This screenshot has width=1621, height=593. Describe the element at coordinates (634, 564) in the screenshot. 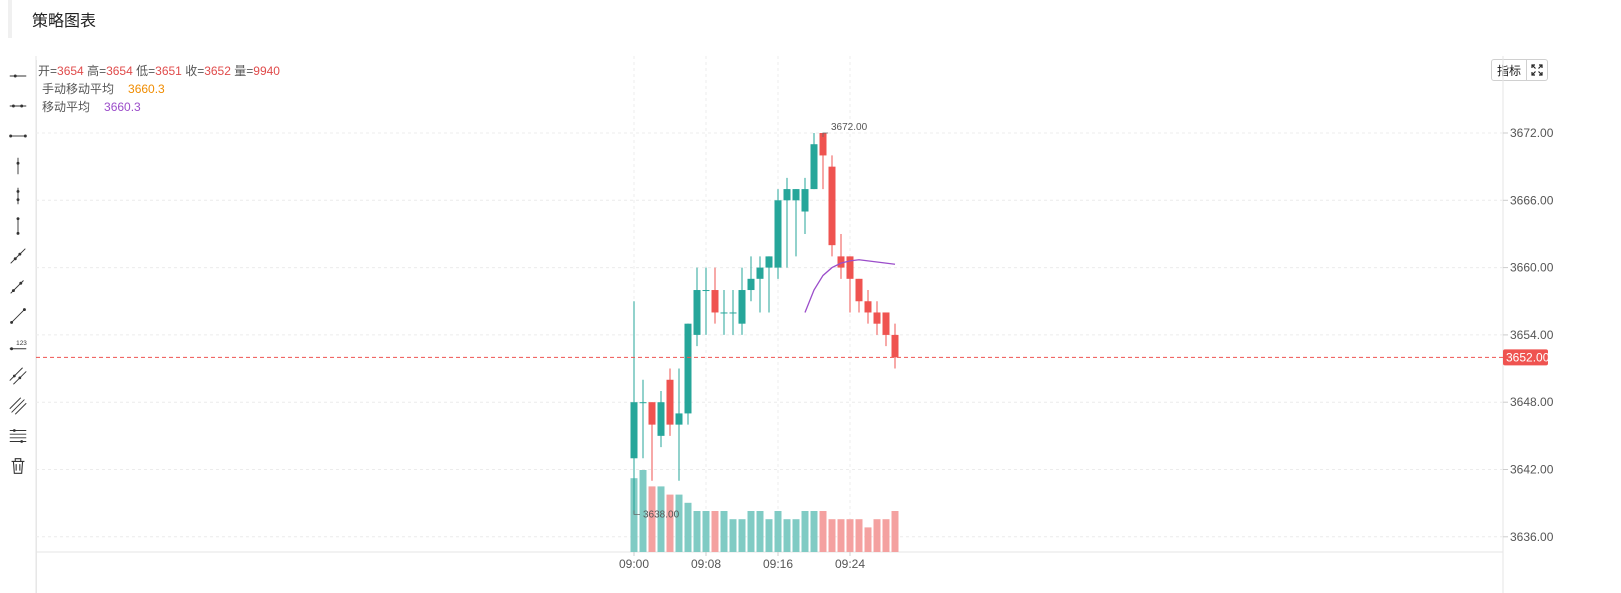

I see `x-tick-label: 09:00` at that location.